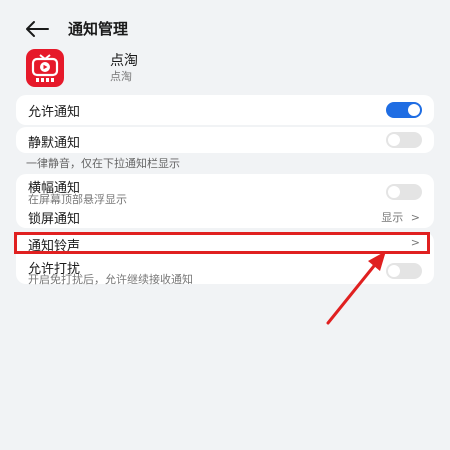 Image resolution: width=450 pixels, height=450 pixels. Describe the element at coordinates (404, 140) in the screenshot. I see `silent-notifications-toggle` at that location.